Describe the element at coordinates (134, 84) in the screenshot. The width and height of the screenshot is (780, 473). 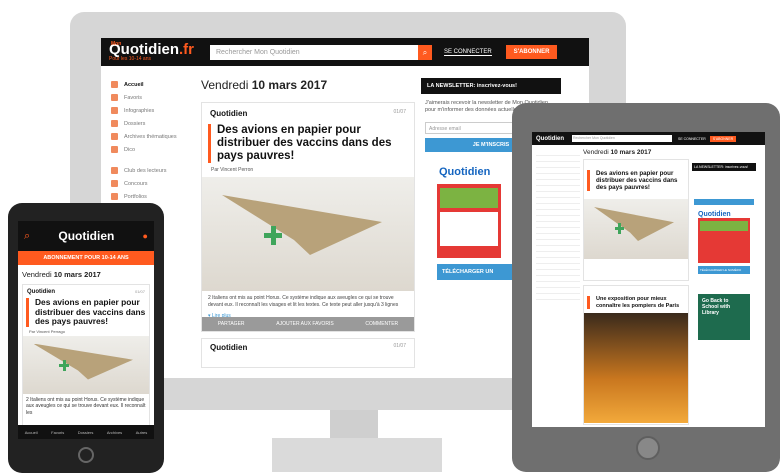
I see `sidebar-item-label: Accueil` at that location.